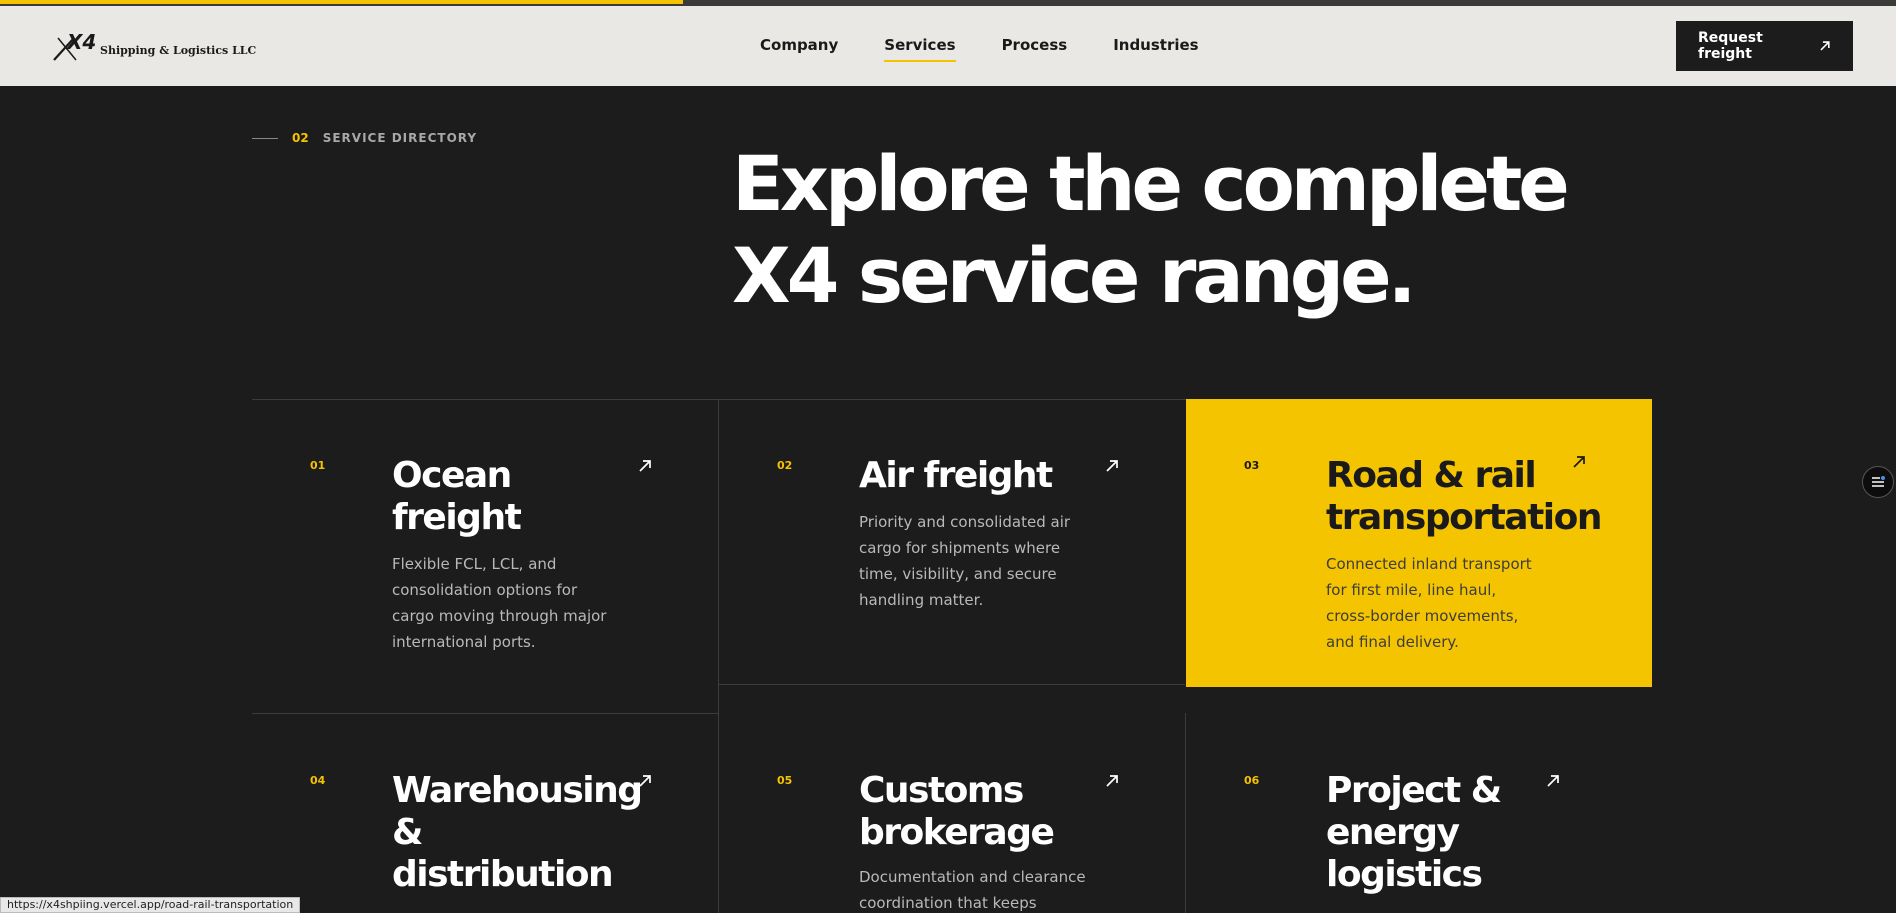  Describe the element at coordinates (952, 684) in the screenshot. I see `grid-divider` at that location.